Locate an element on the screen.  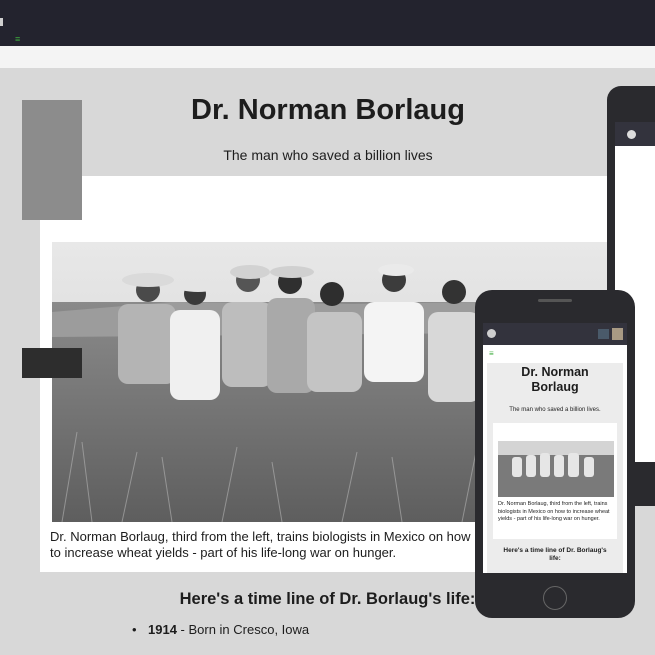
page-title: Dr. Norman Borlaug is located at coordinates (328, 110).